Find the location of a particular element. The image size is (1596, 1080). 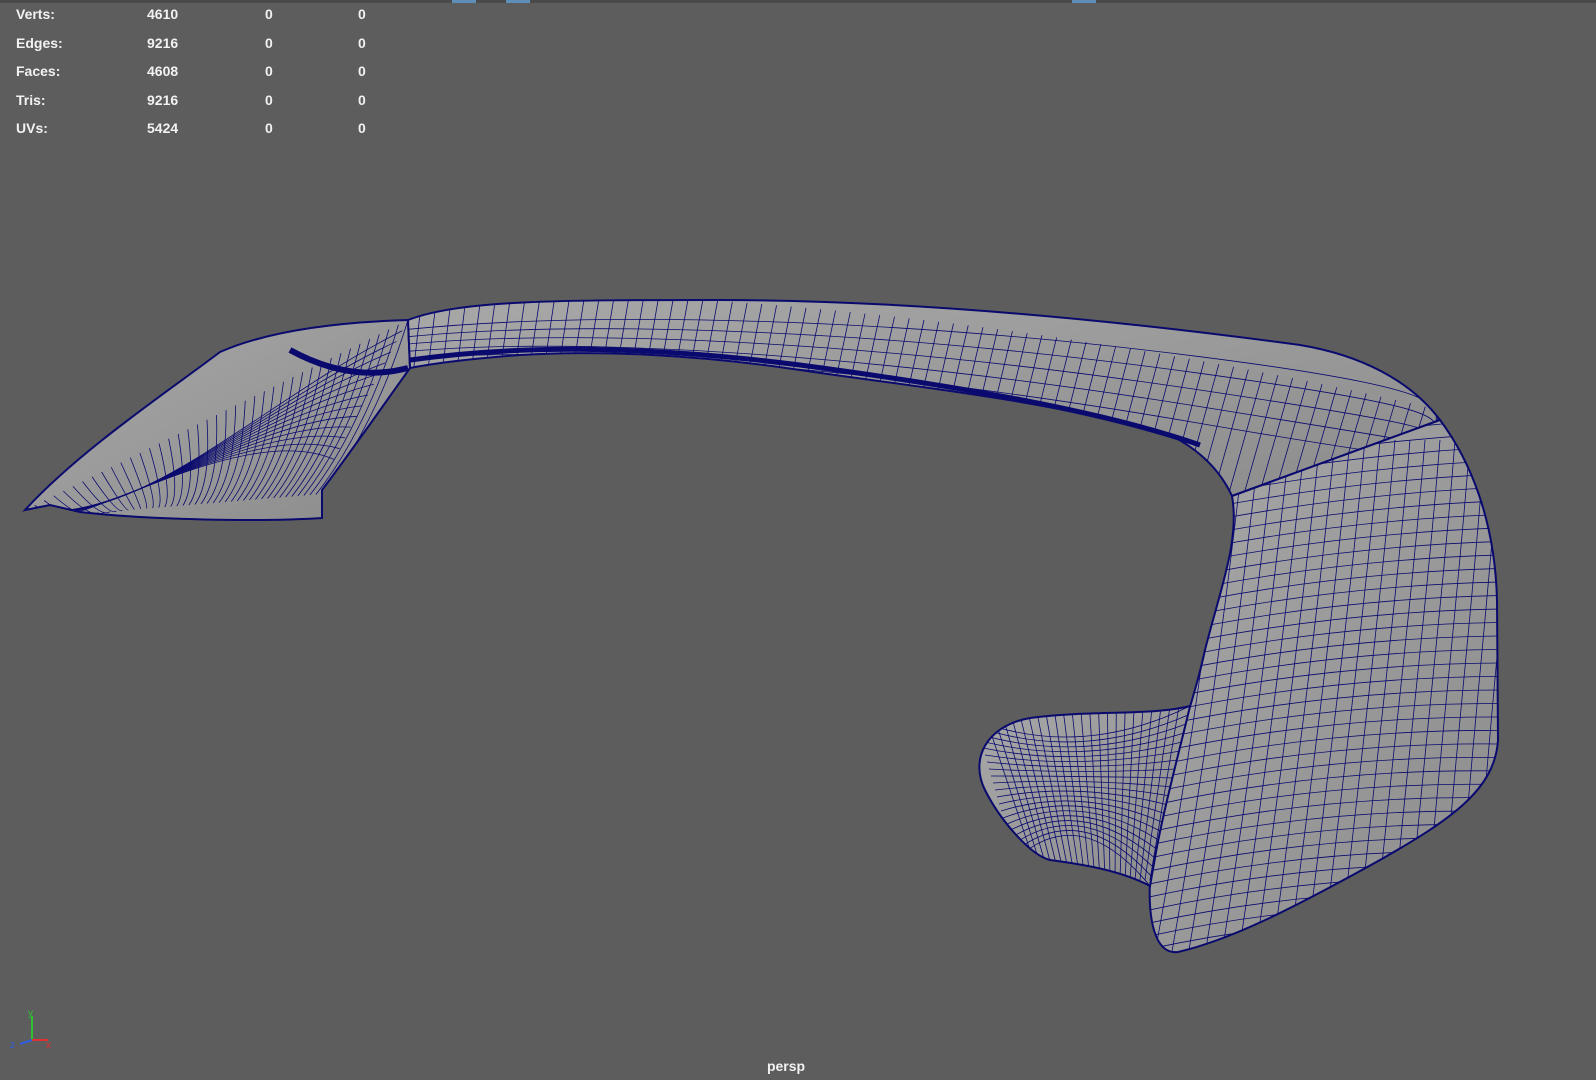

hud-label: Verts: is located at coordinates (35, 14).